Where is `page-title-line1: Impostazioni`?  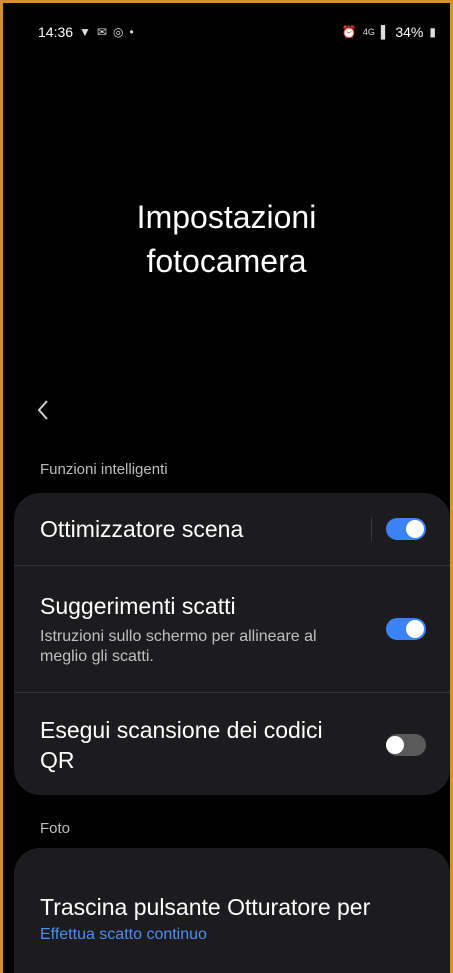 page-title-line1: Impostazioni is located at coordinates (226, 217).